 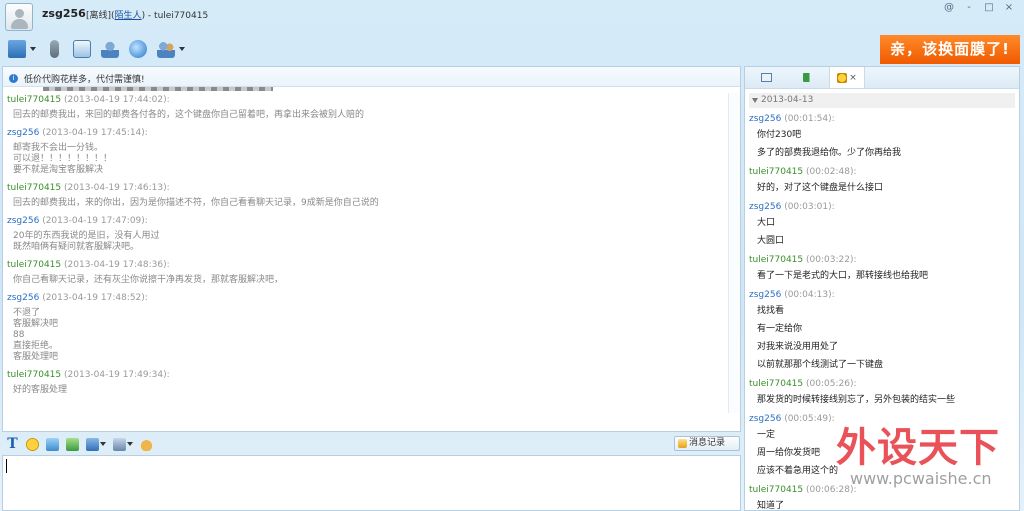 What do you see at coordinates (36, 324) in the screenshot?
I see `message-line: 客服解决吧` at bounding box center [36, 324].